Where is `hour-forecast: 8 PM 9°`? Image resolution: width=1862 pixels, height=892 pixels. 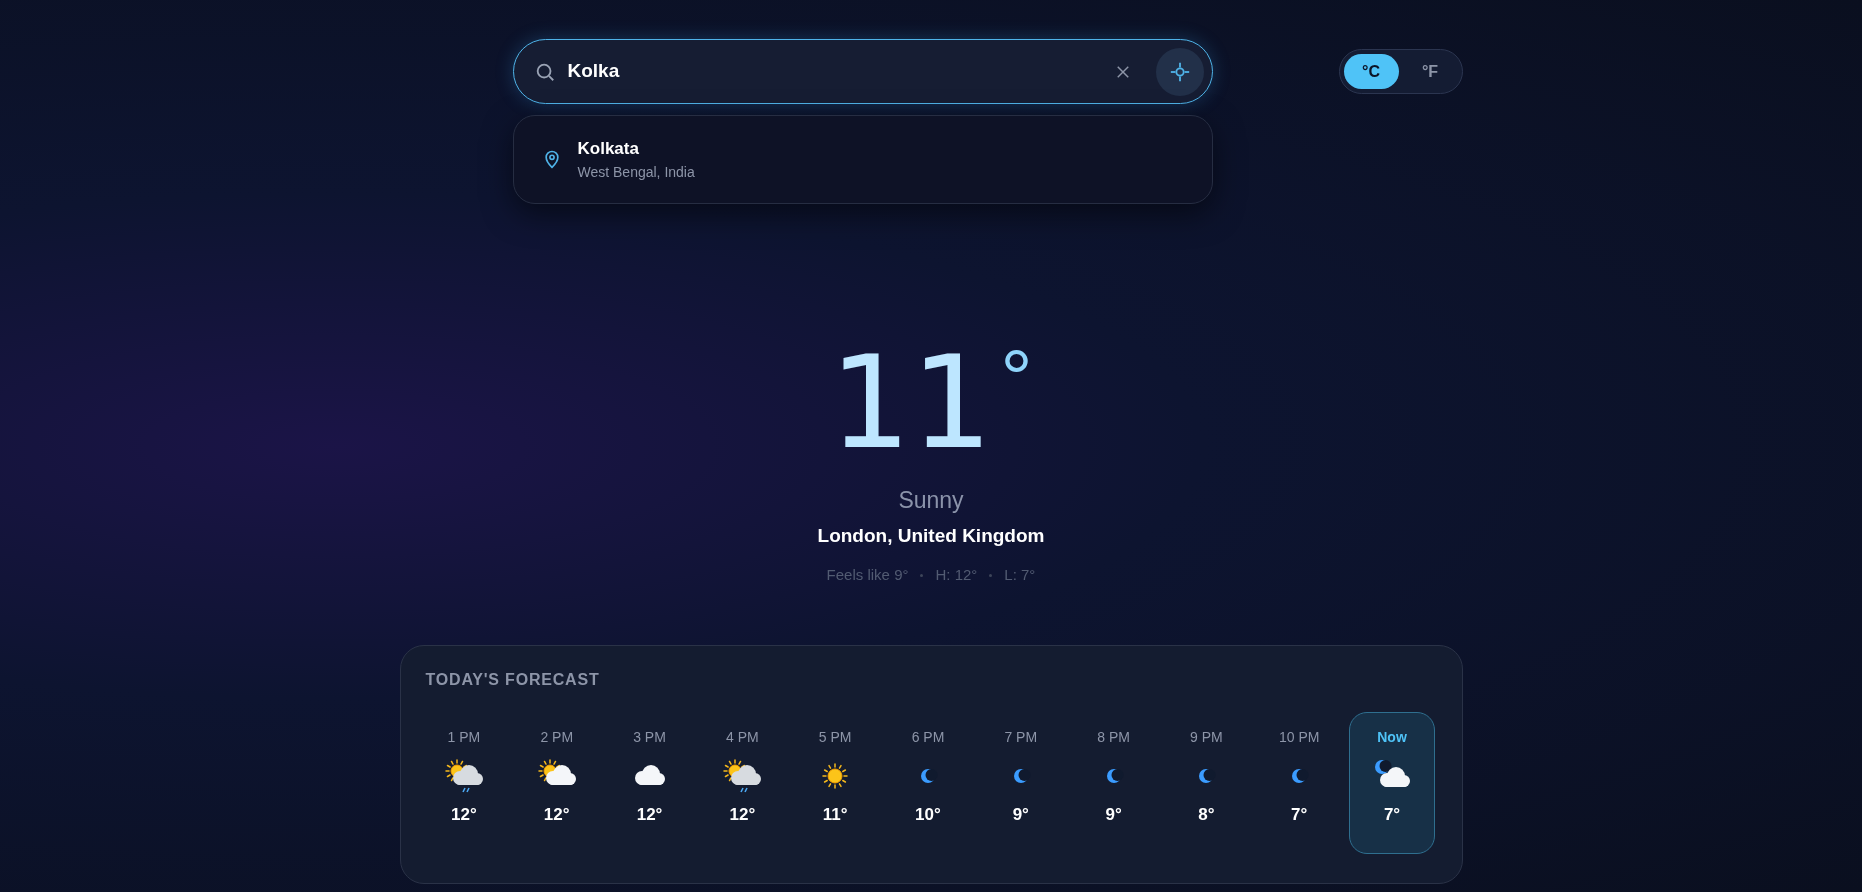 hour-forecast: 8 PM 9° is located at coordinates (1113, 782).